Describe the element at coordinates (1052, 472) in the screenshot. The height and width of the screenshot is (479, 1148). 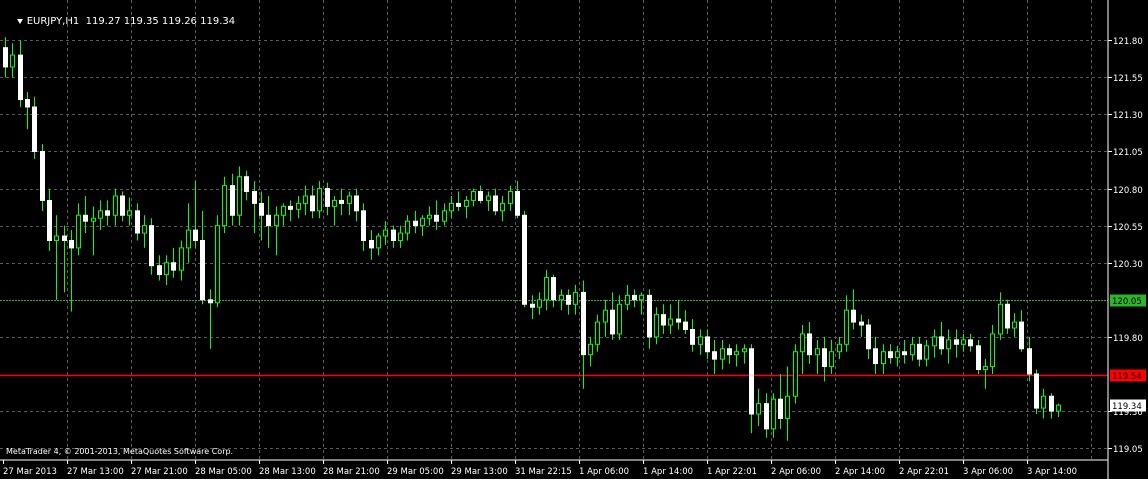
I see `x-tick-label: 3 Apr 14:00` at that location.